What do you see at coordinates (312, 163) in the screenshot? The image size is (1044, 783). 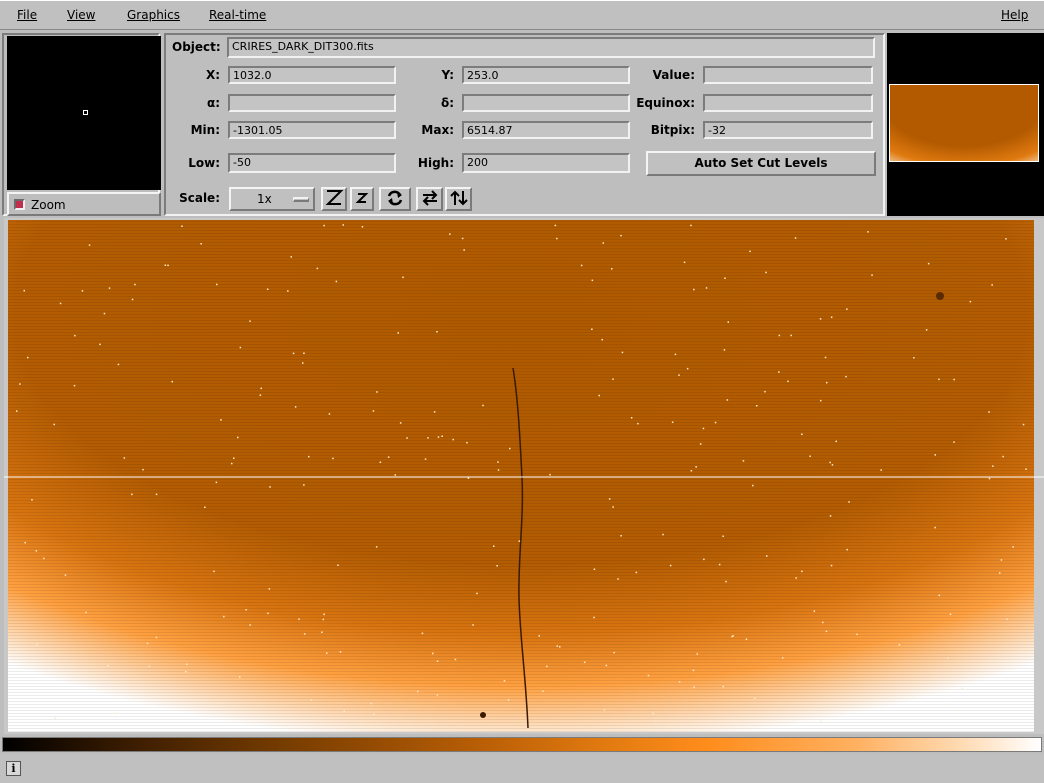 I see `low-field: -50` at bounding box center [312, 163].